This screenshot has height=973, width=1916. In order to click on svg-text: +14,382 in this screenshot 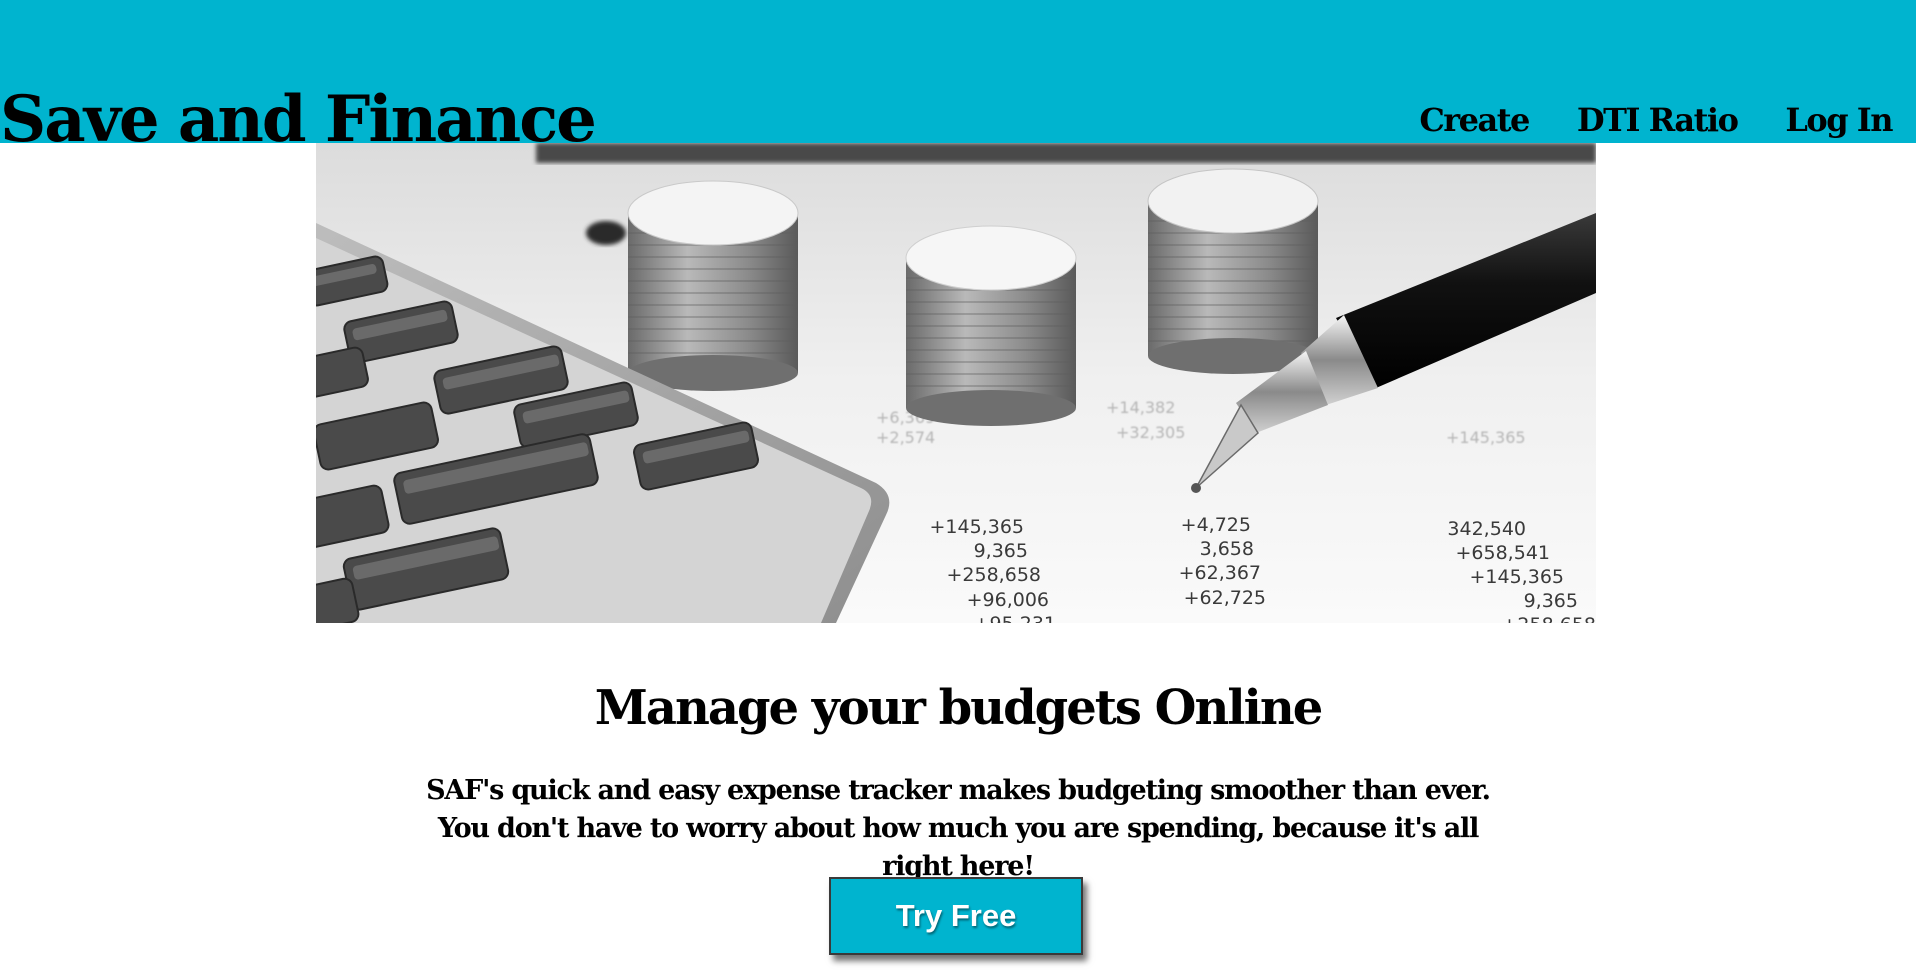, I will do `click(1140, 407)`.